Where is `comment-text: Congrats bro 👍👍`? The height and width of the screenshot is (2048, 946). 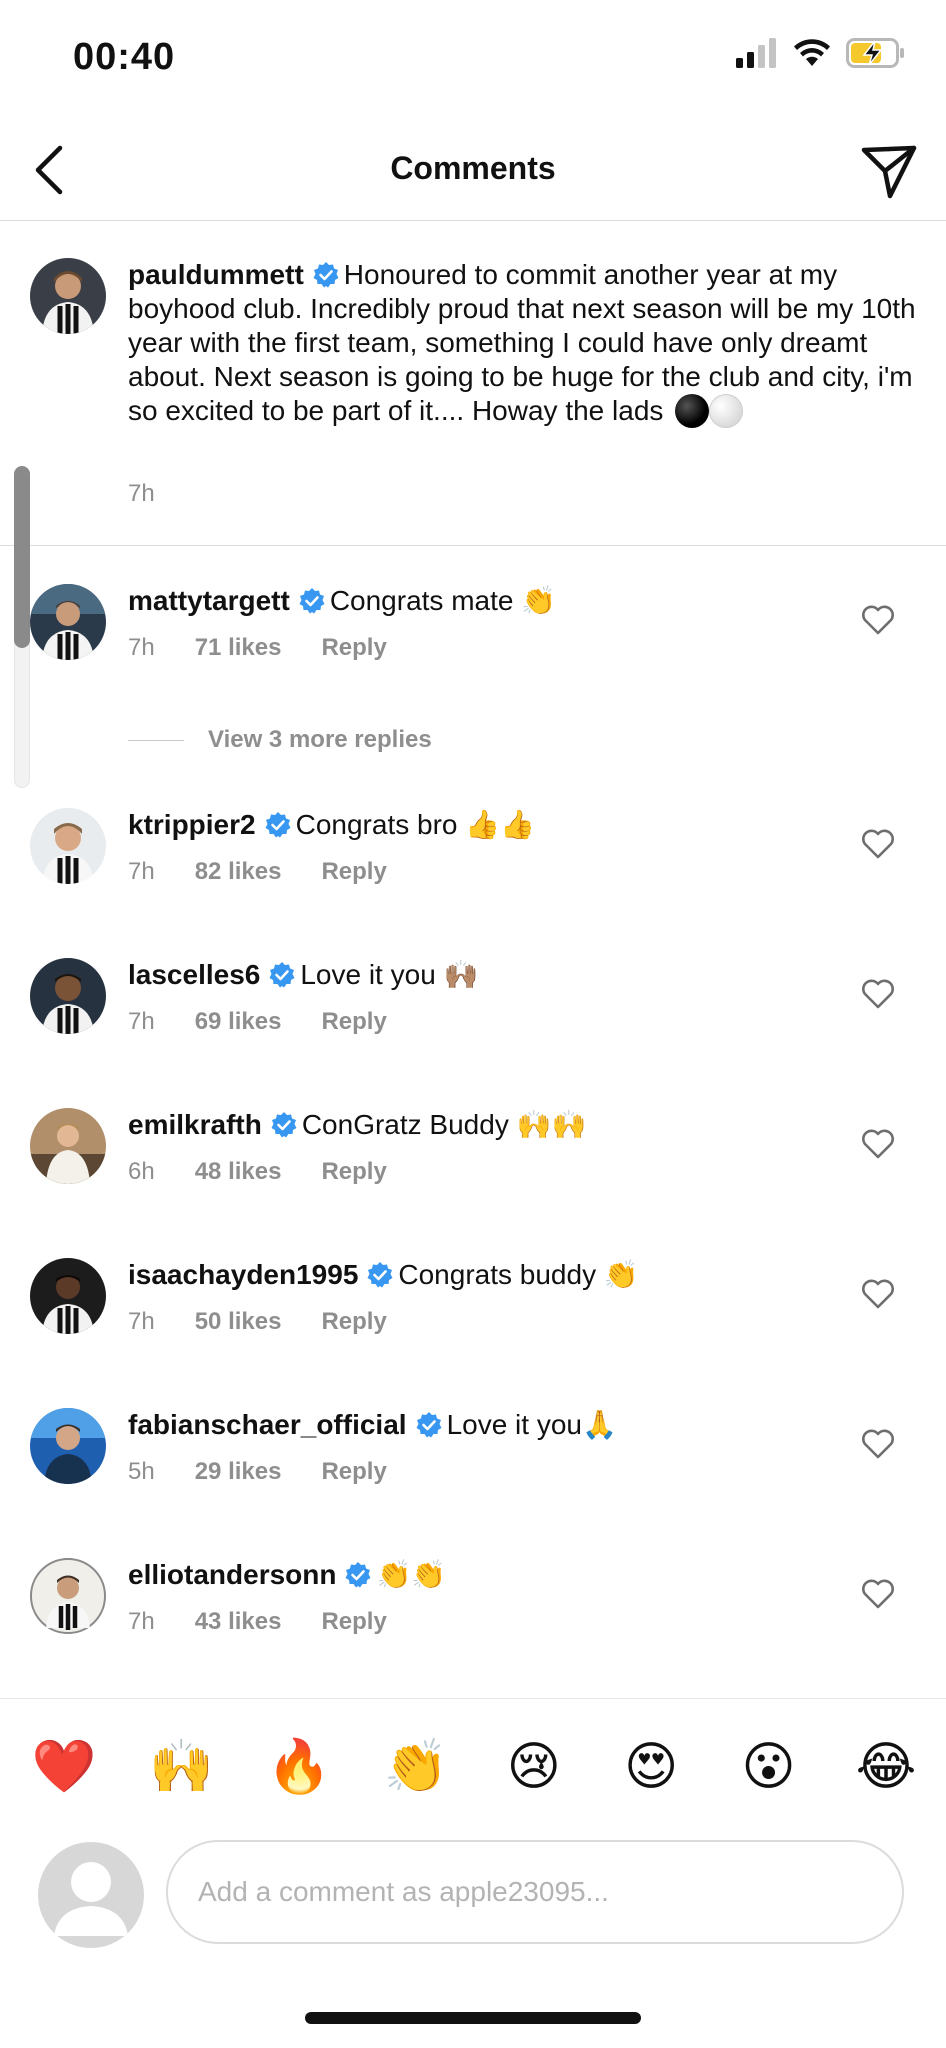 comment-text: Congrats bro 👍👍 is located at coordinates (415, 824).